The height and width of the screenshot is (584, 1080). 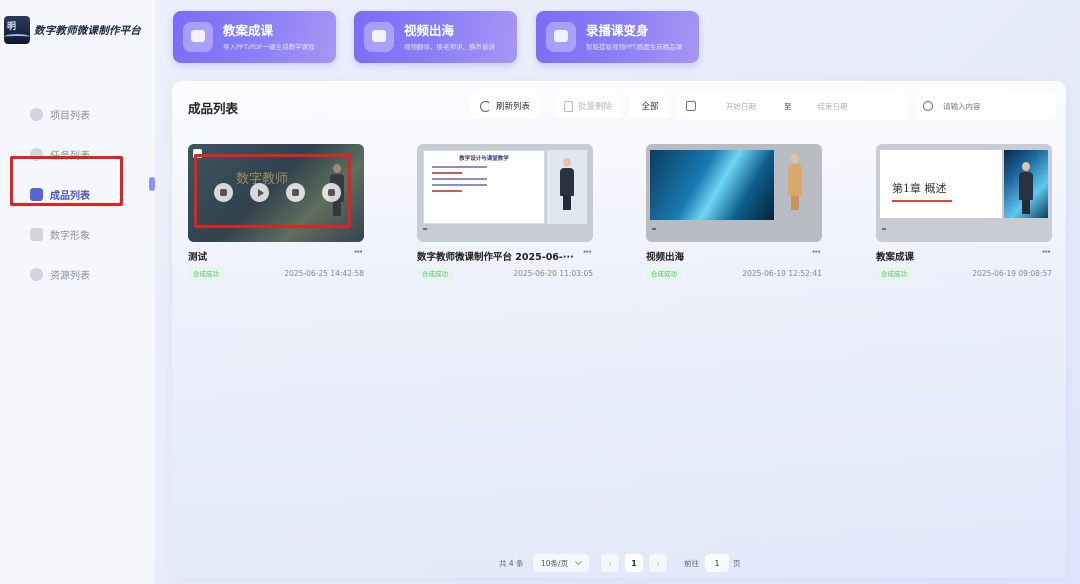 What do you see at coordinates (70, 116) in the screenshot?
I see `sidebar-item-label: 项目列表` at bounding box center [70, 116].